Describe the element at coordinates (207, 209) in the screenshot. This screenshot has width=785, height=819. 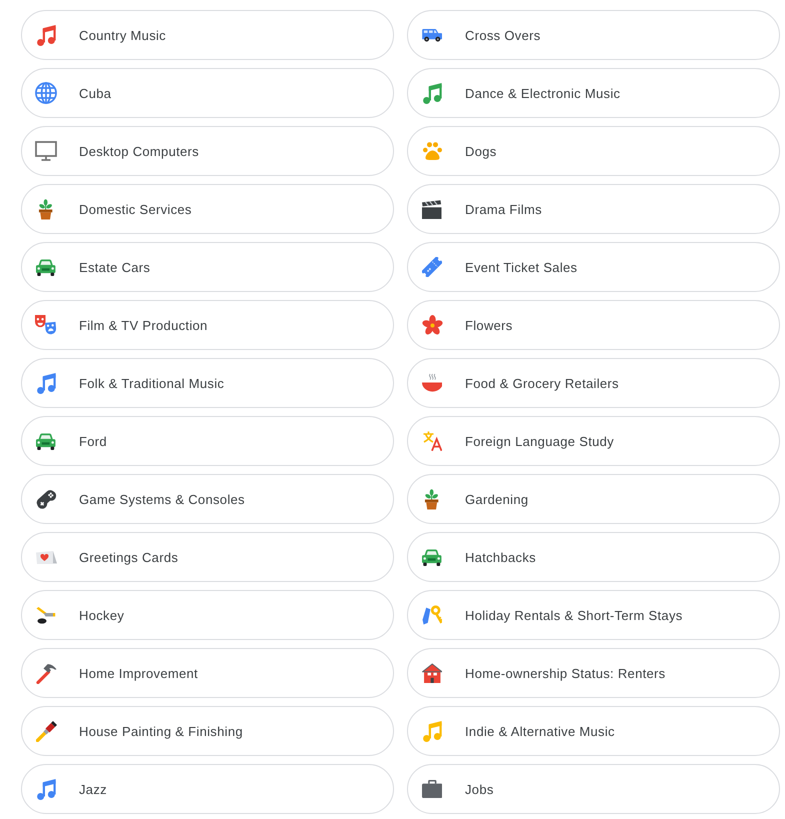
I see `category-chip: Domestic Services` at that location.